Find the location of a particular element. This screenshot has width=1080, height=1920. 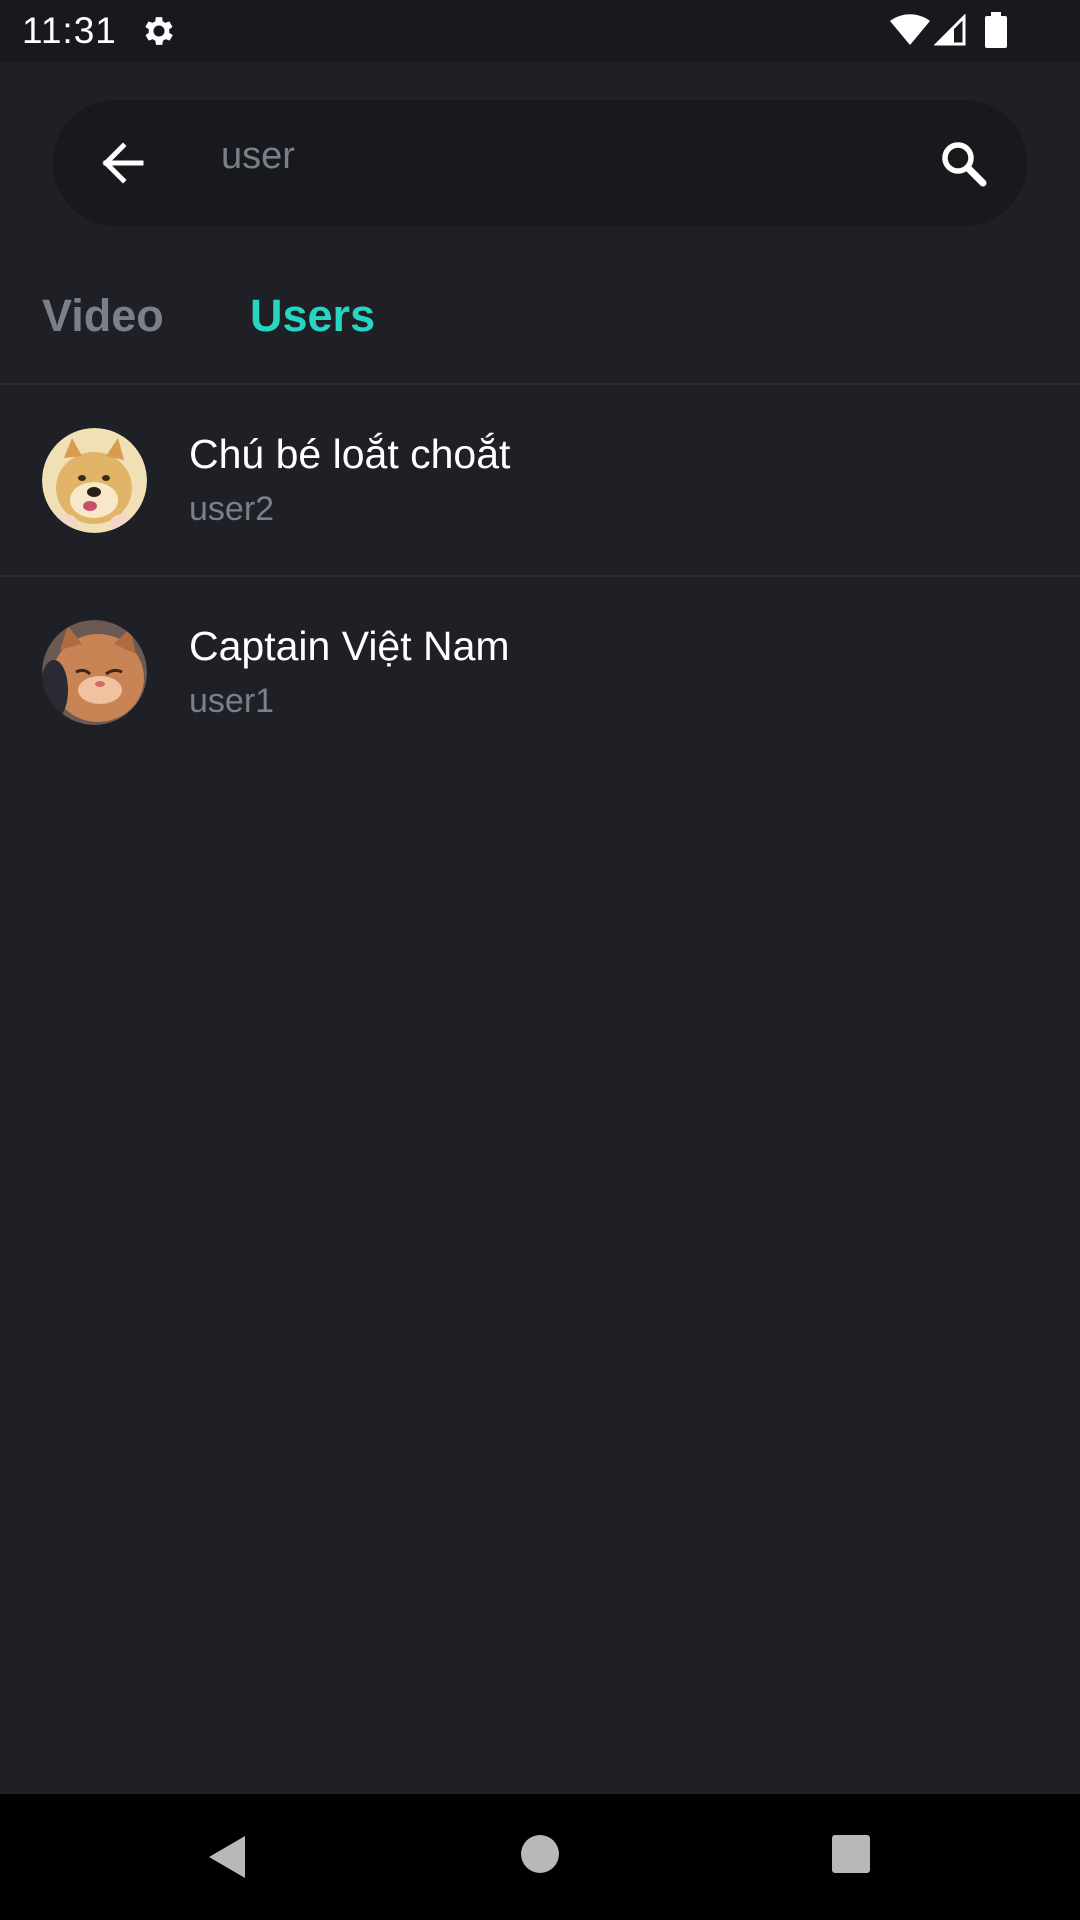

user-handle: user2 is located at coordinates (232, 509).